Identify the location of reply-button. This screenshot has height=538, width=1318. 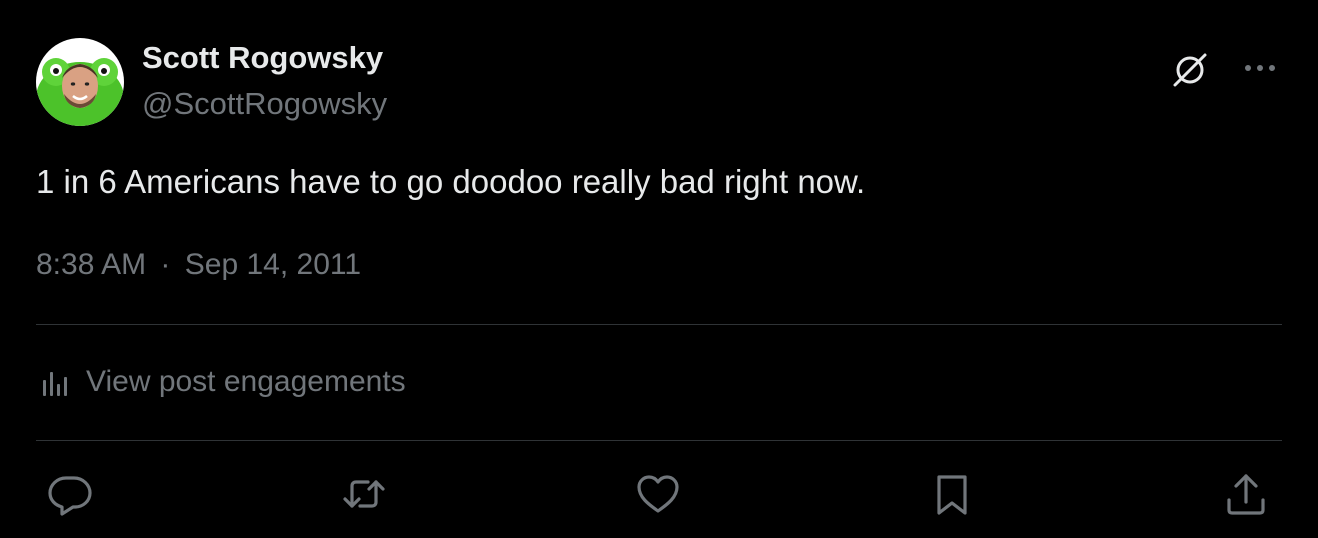
(70, 494).